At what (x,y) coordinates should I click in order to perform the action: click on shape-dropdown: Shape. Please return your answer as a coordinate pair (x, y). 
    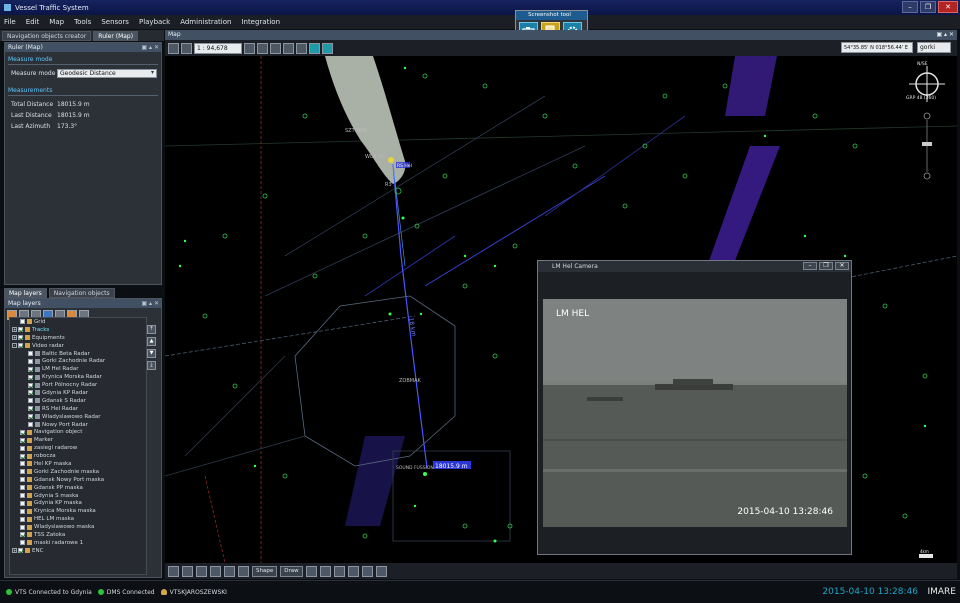
    Looking at the image, I should click on (265, 571).